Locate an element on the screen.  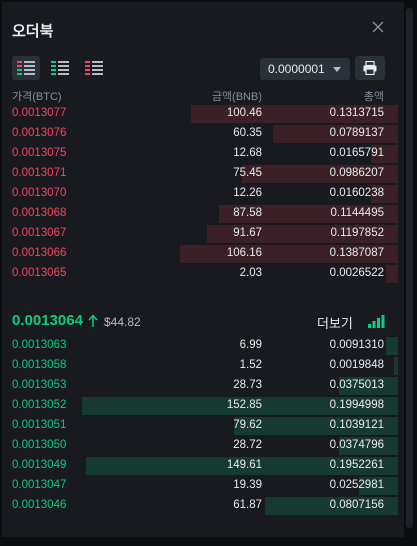
amount-cell: 12.26 is located at coordinates (247, 193).